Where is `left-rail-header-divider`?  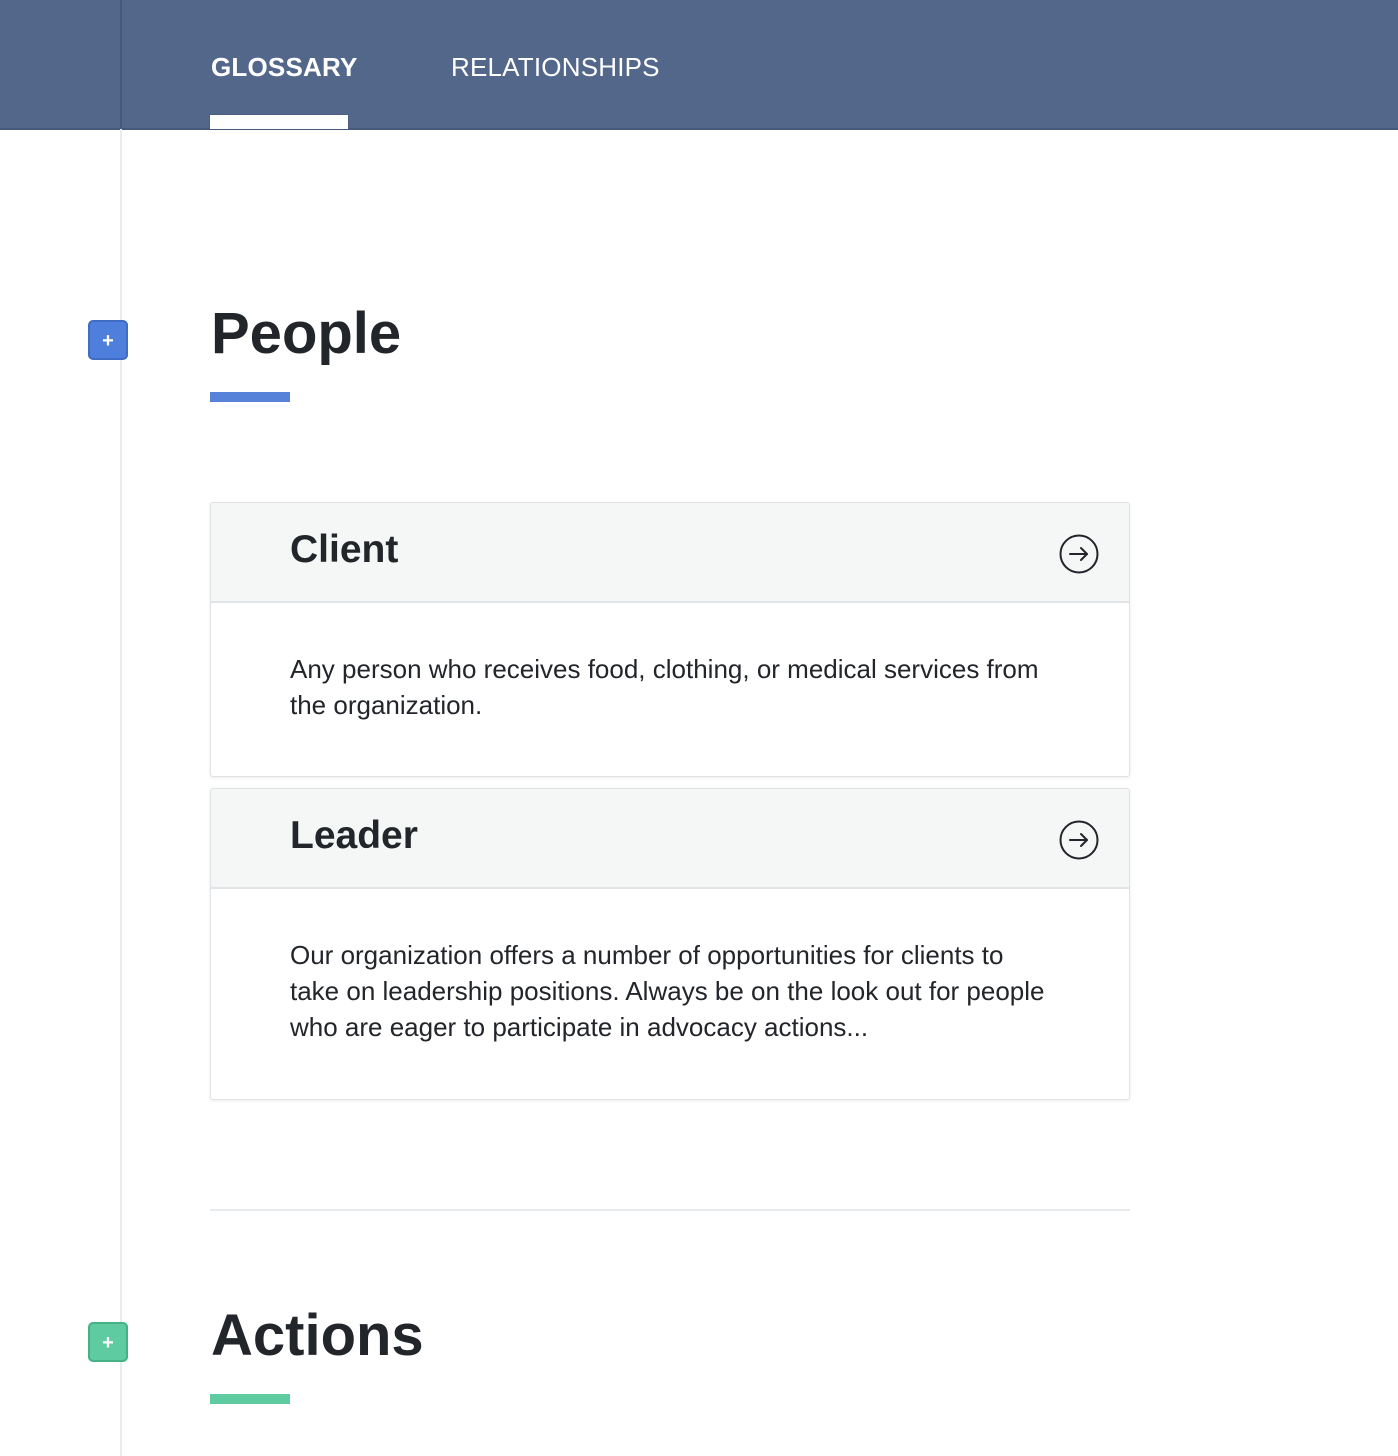
left-rail-header-divider is located at coordinates (121, 64).